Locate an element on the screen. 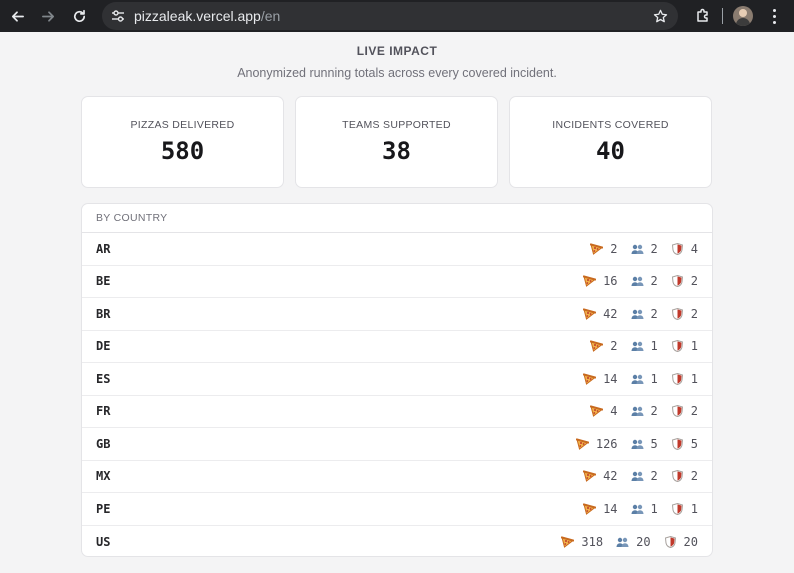 The height and width of the screenshot is (573, 794). forward-button is located at coordinates (48, 16).